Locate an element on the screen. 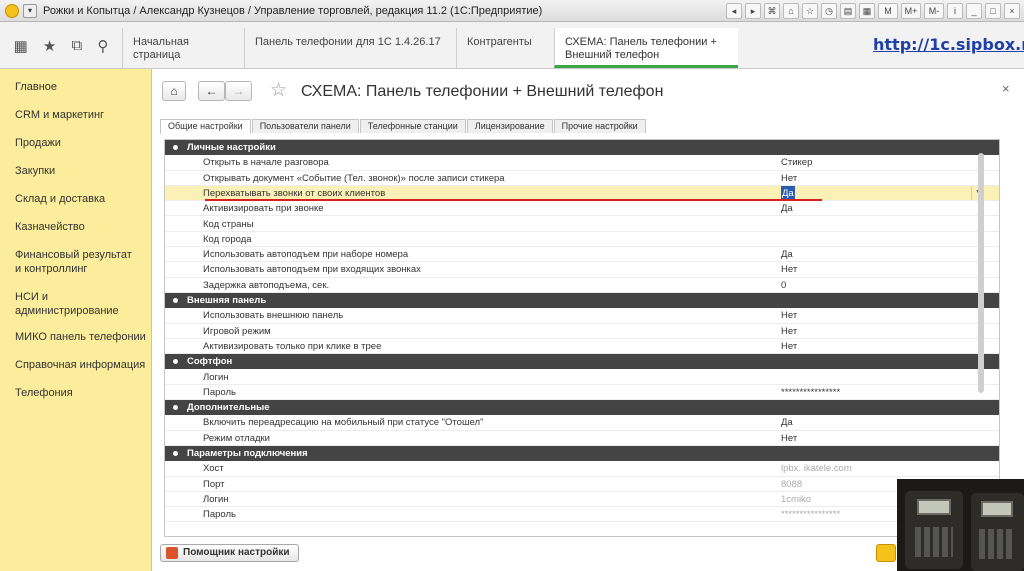  sidebar-item-main: Главное is located at coordinates (28, 87).